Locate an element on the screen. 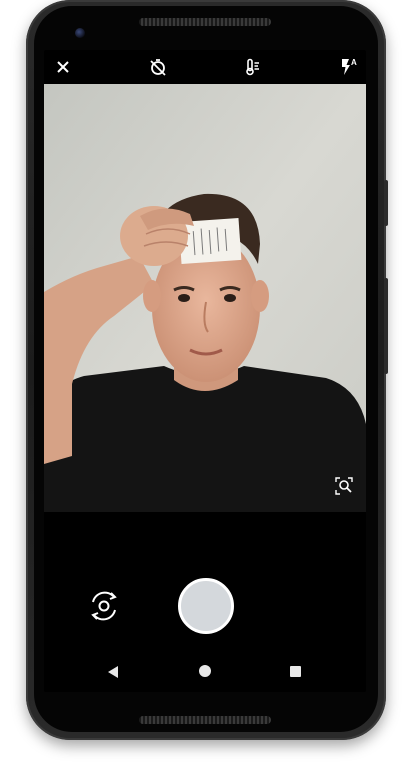  camera-controls is located at coordinates (205, 582).